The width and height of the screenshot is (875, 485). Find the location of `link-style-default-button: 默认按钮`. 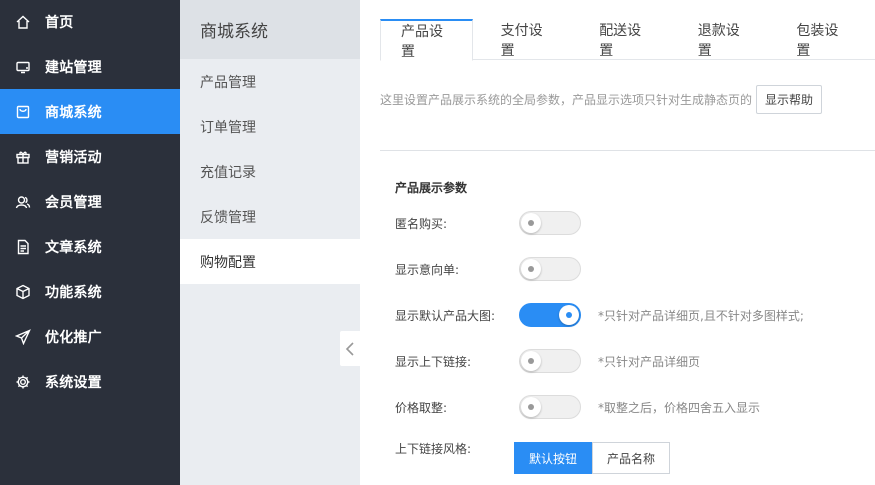

link-style-default-button: 默认按钮 is located at coordinates (553, 458).